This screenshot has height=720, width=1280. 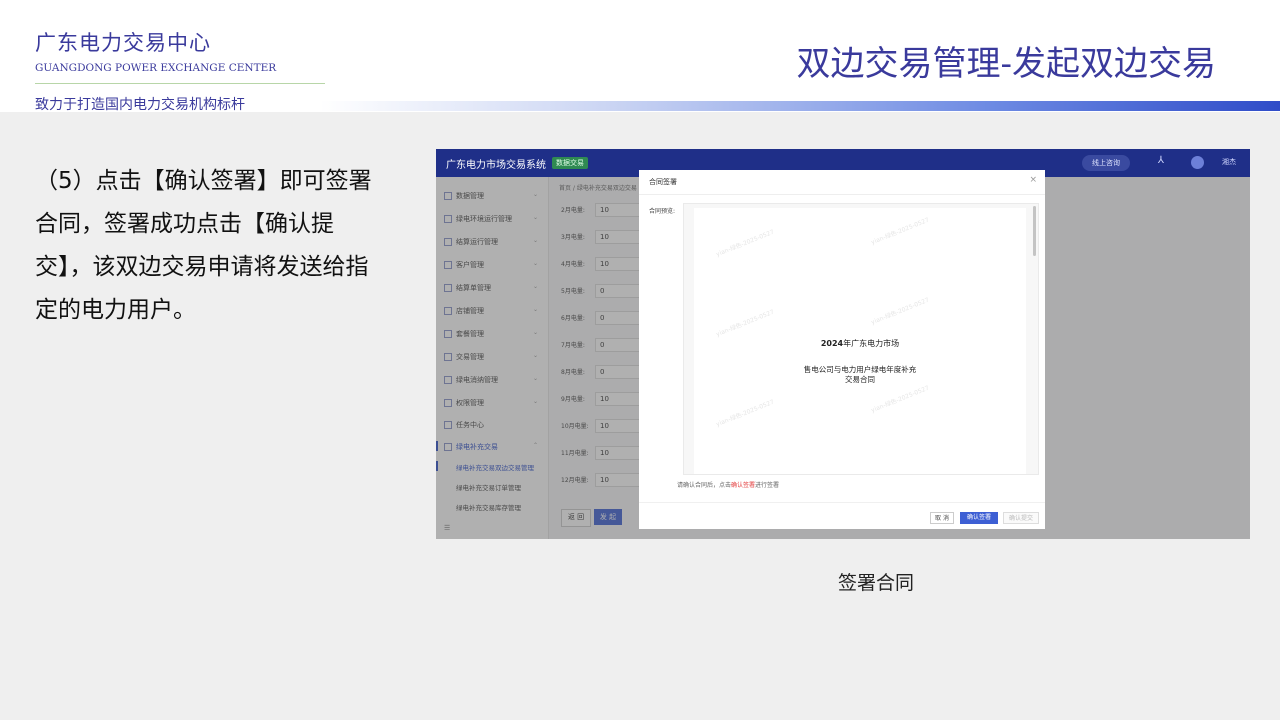 I want to click on cancel-button: 取 消, so click(x=942, y=518).